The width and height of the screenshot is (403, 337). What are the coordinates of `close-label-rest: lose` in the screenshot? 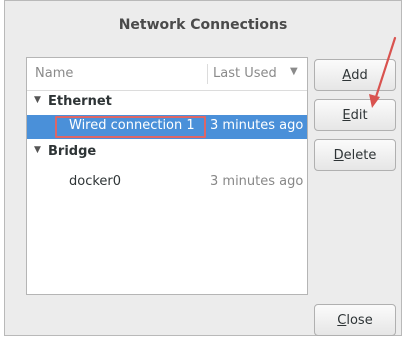 It's located at (359, 320).